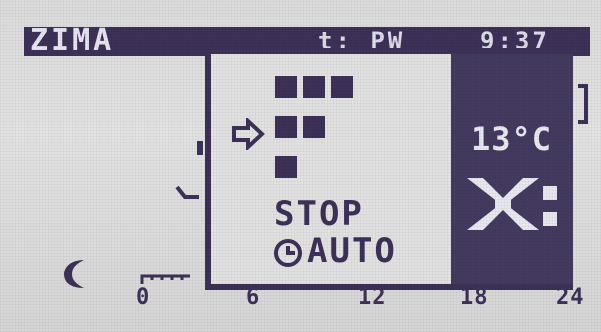  I want to click on clock-icon, so click(288, 253).